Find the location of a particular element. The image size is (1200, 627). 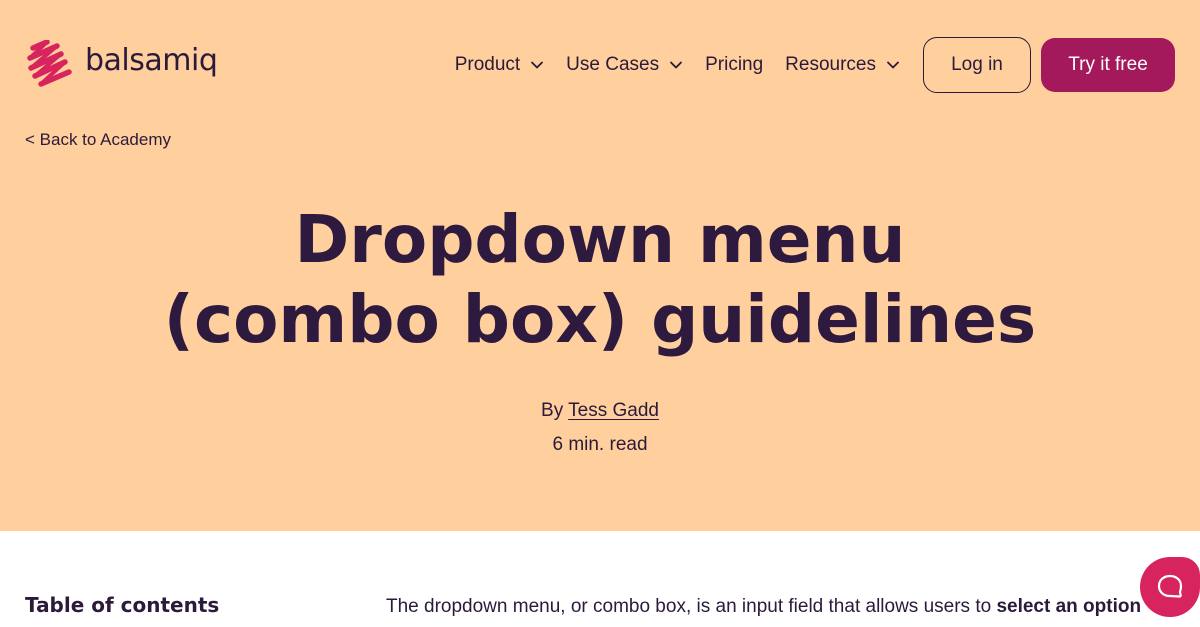

byline: By Tess Gadd is located at coordinates (600, 411).